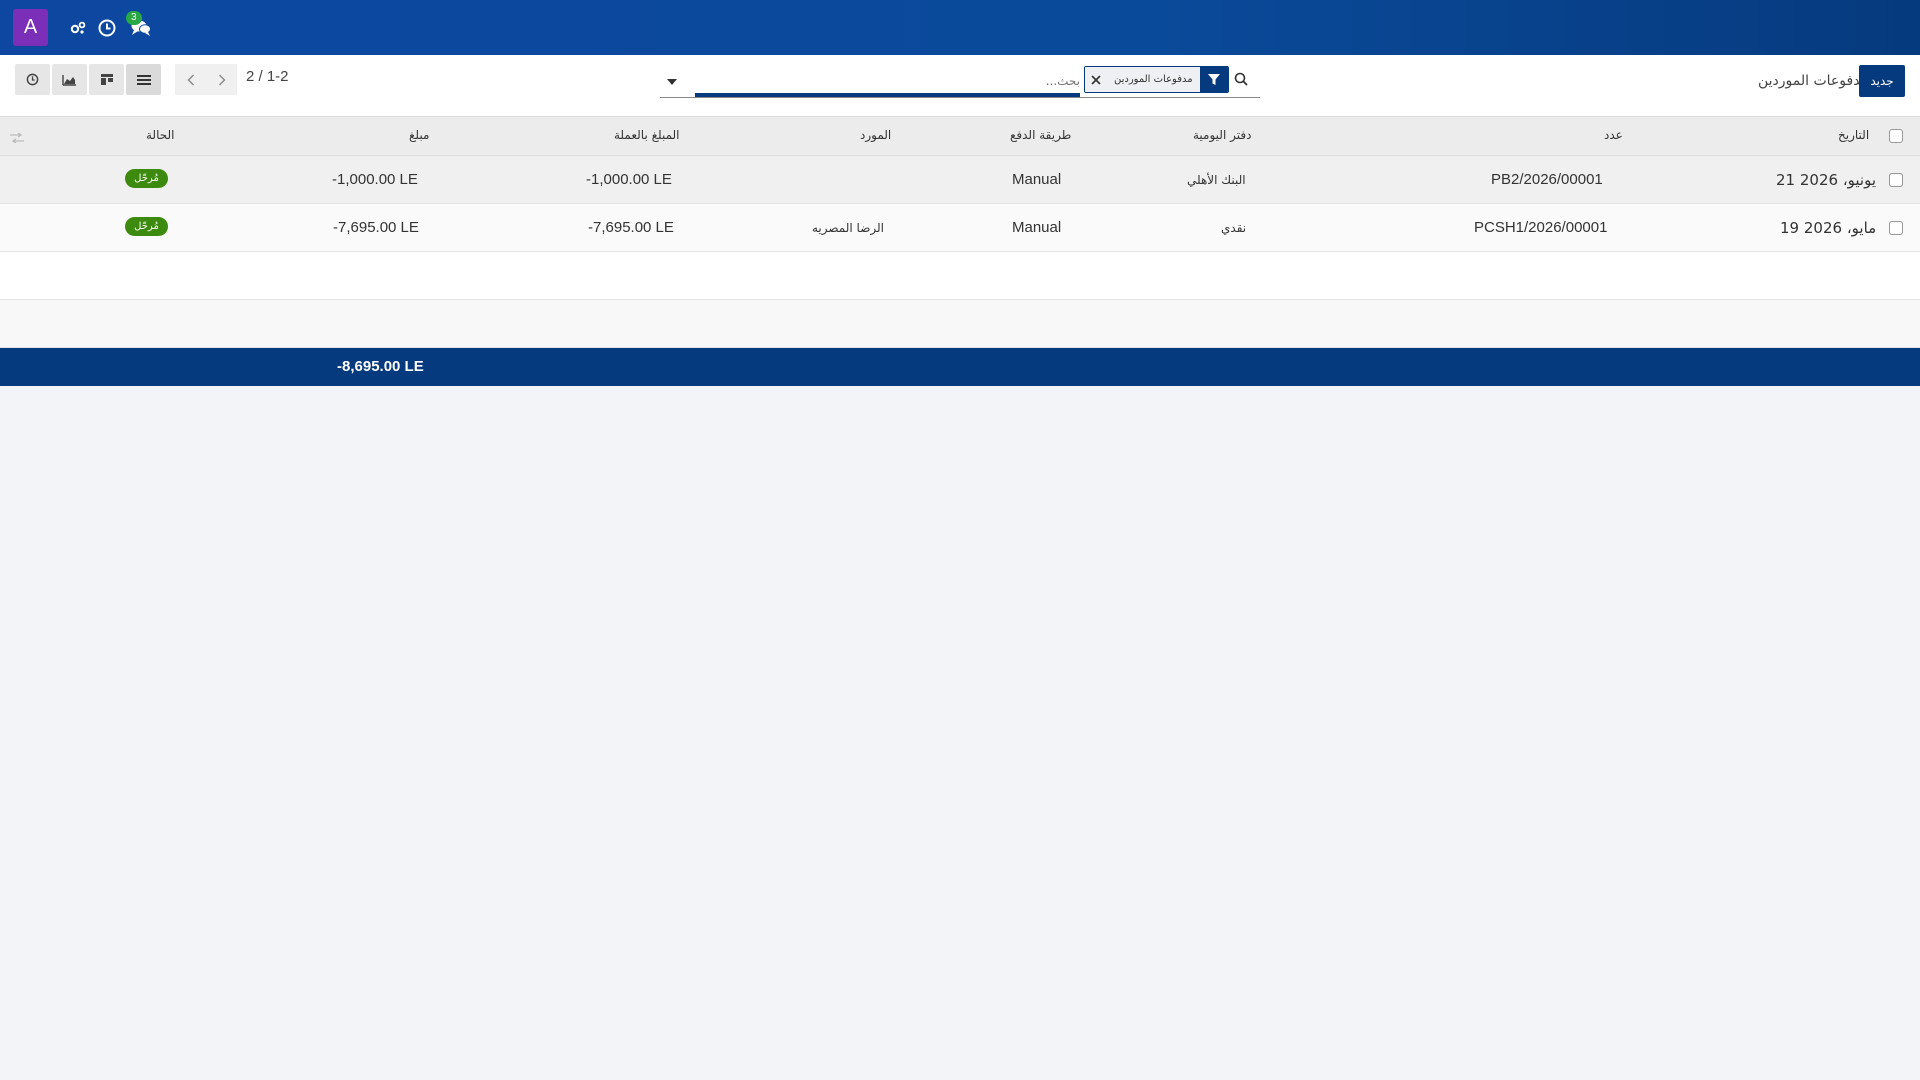 The height and width of the screenshot is (1080, 1920). I want to click on settings-icon, so click(78, 28).